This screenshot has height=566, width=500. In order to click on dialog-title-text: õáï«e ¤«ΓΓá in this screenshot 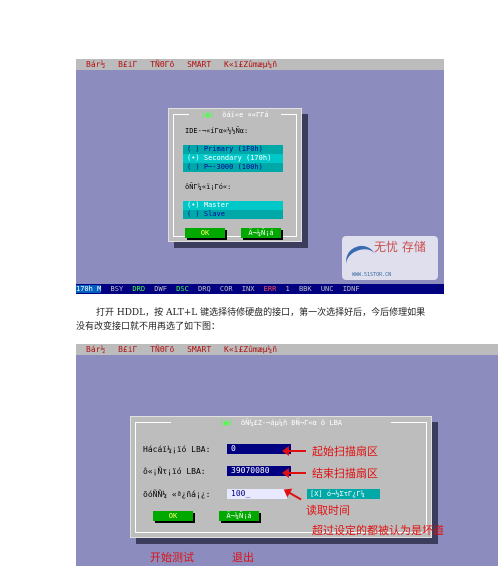, I will do `click(245, 115)`.